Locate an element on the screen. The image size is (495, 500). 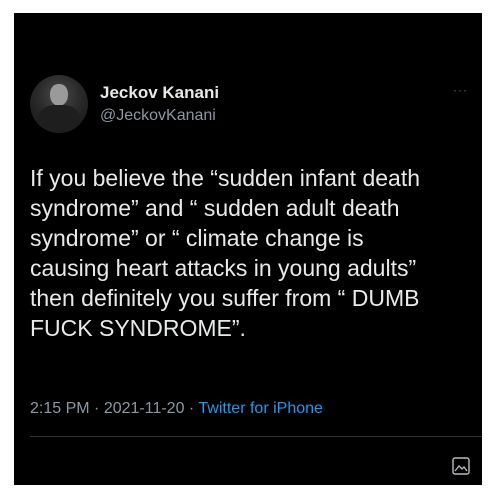
author-display-name: Jeckov Kanani is located at coordinates (159, 93).